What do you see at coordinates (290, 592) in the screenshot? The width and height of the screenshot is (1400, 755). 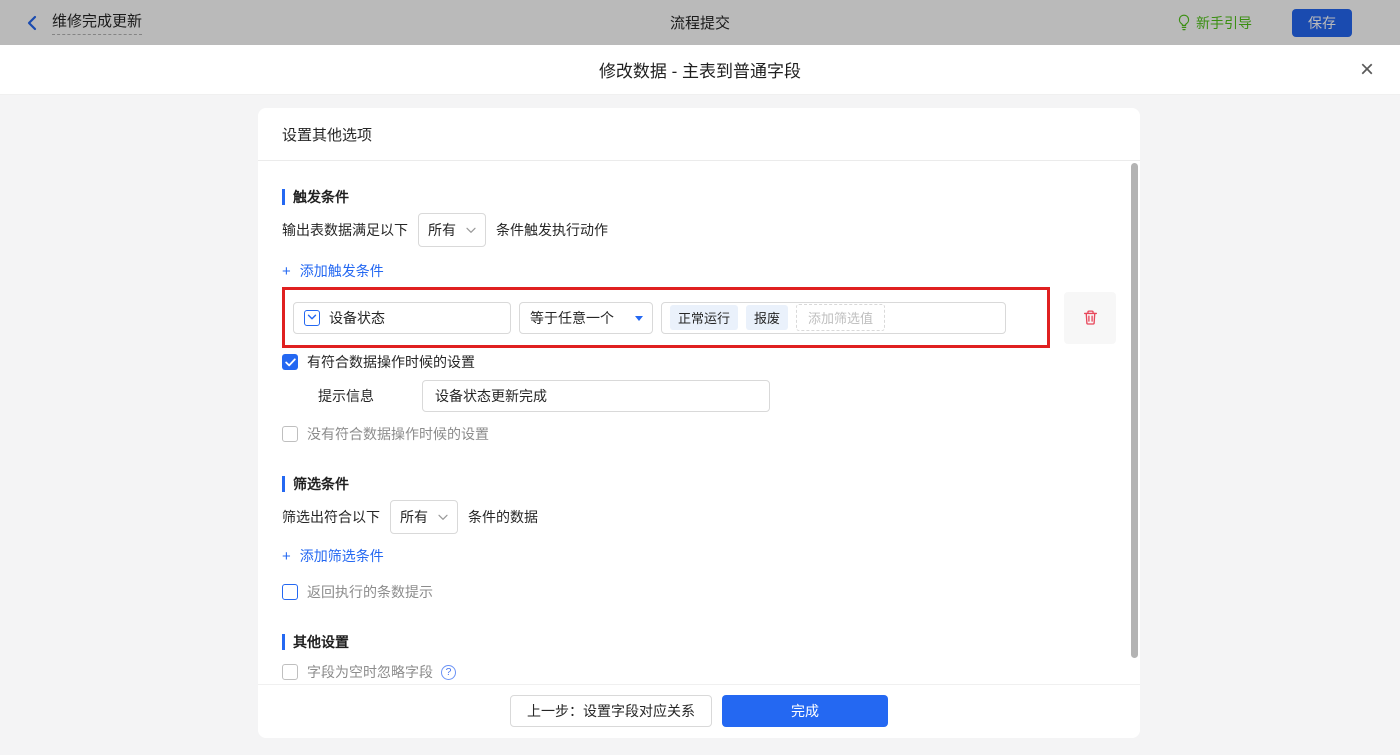 I see `checkbox-return-count` at bounding box center [290, 592].